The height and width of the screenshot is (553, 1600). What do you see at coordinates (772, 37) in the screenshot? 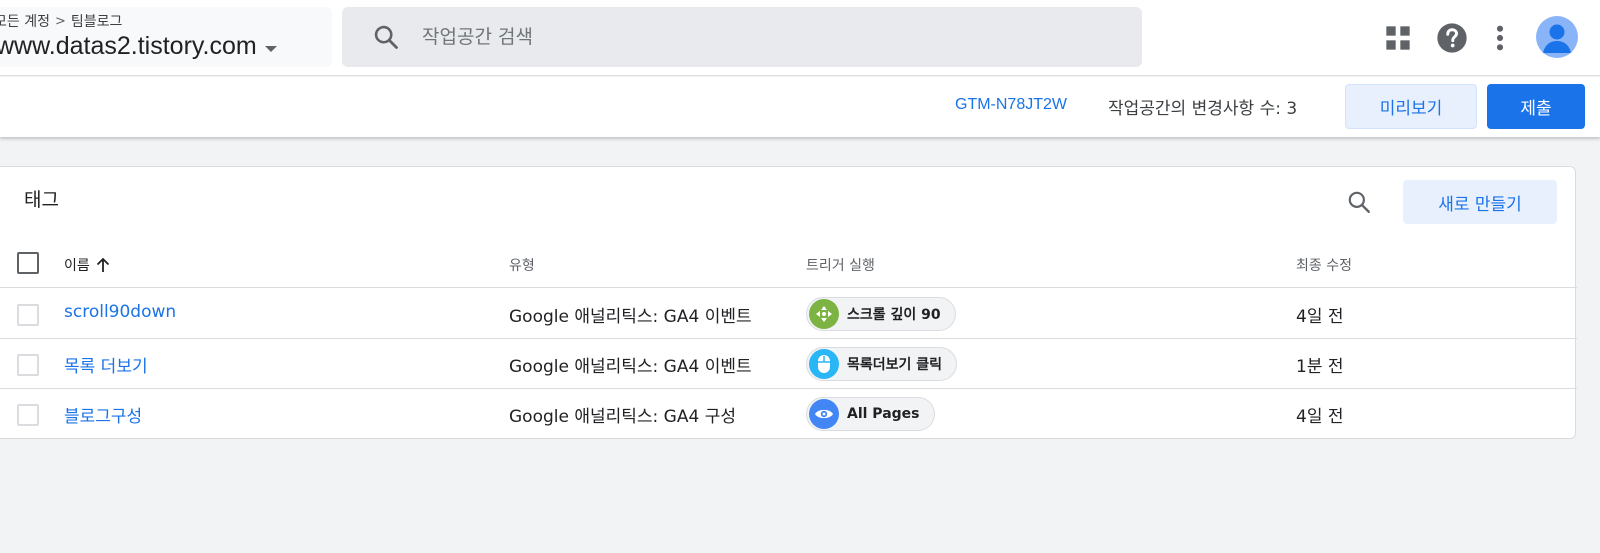
I see `workspace-search-input` at bounding box center [772, 37].